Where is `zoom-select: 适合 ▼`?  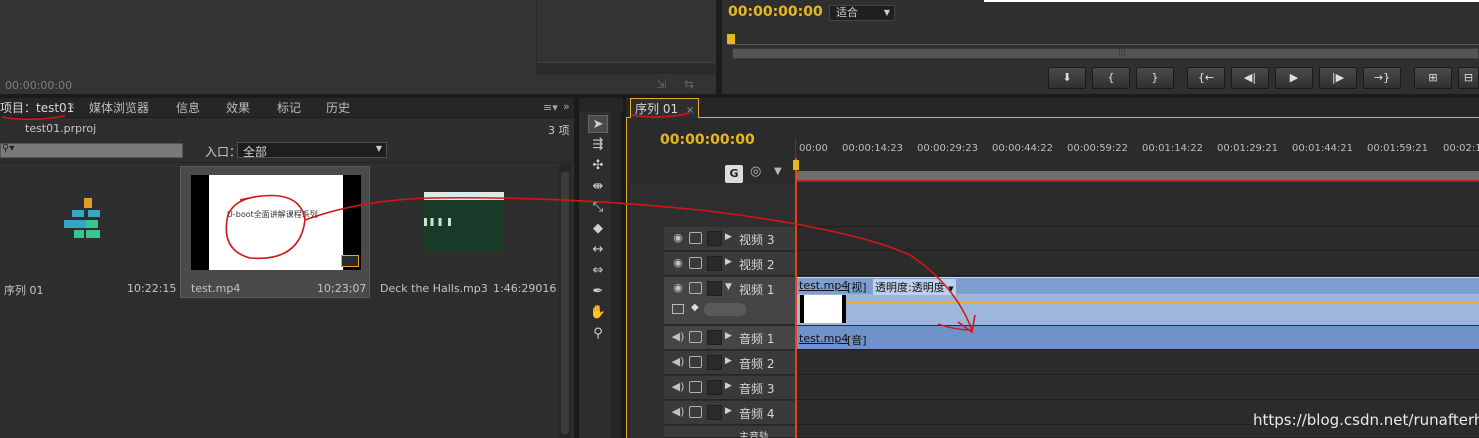
zoom-select: 适合 ▼ is located at coordinates (862, 13).